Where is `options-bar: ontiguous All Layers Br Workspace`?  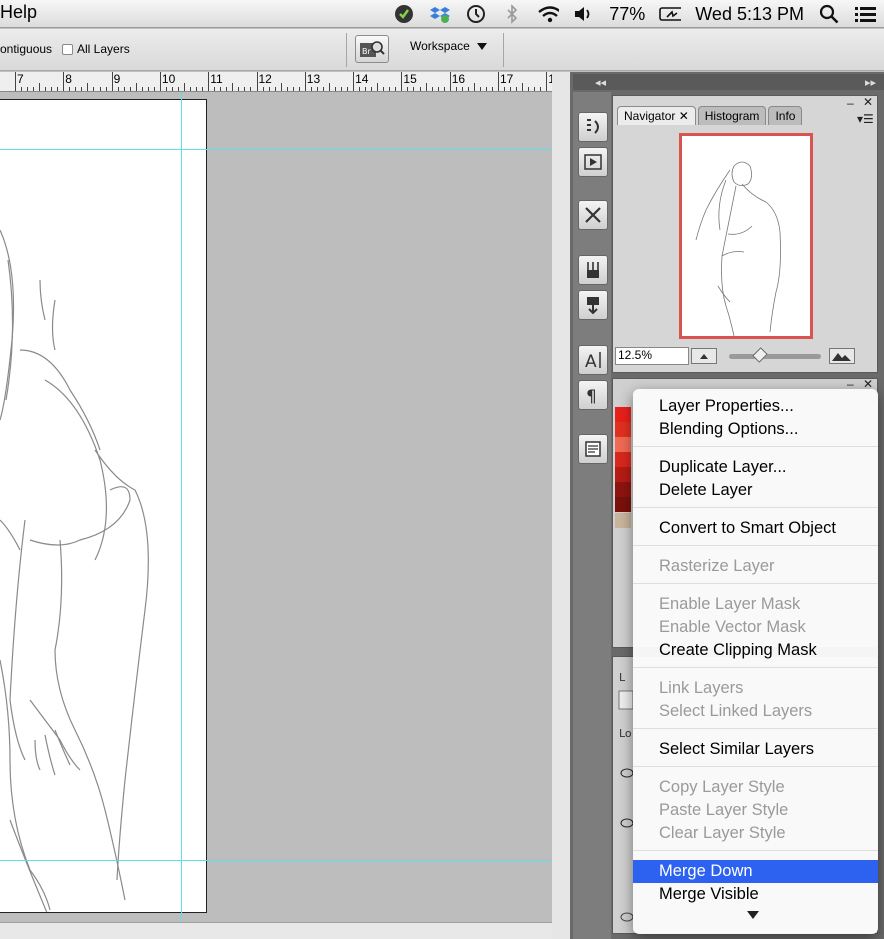 options-bar: ontiguous All Layers Br Workspace is located at coordinates (442, 50).